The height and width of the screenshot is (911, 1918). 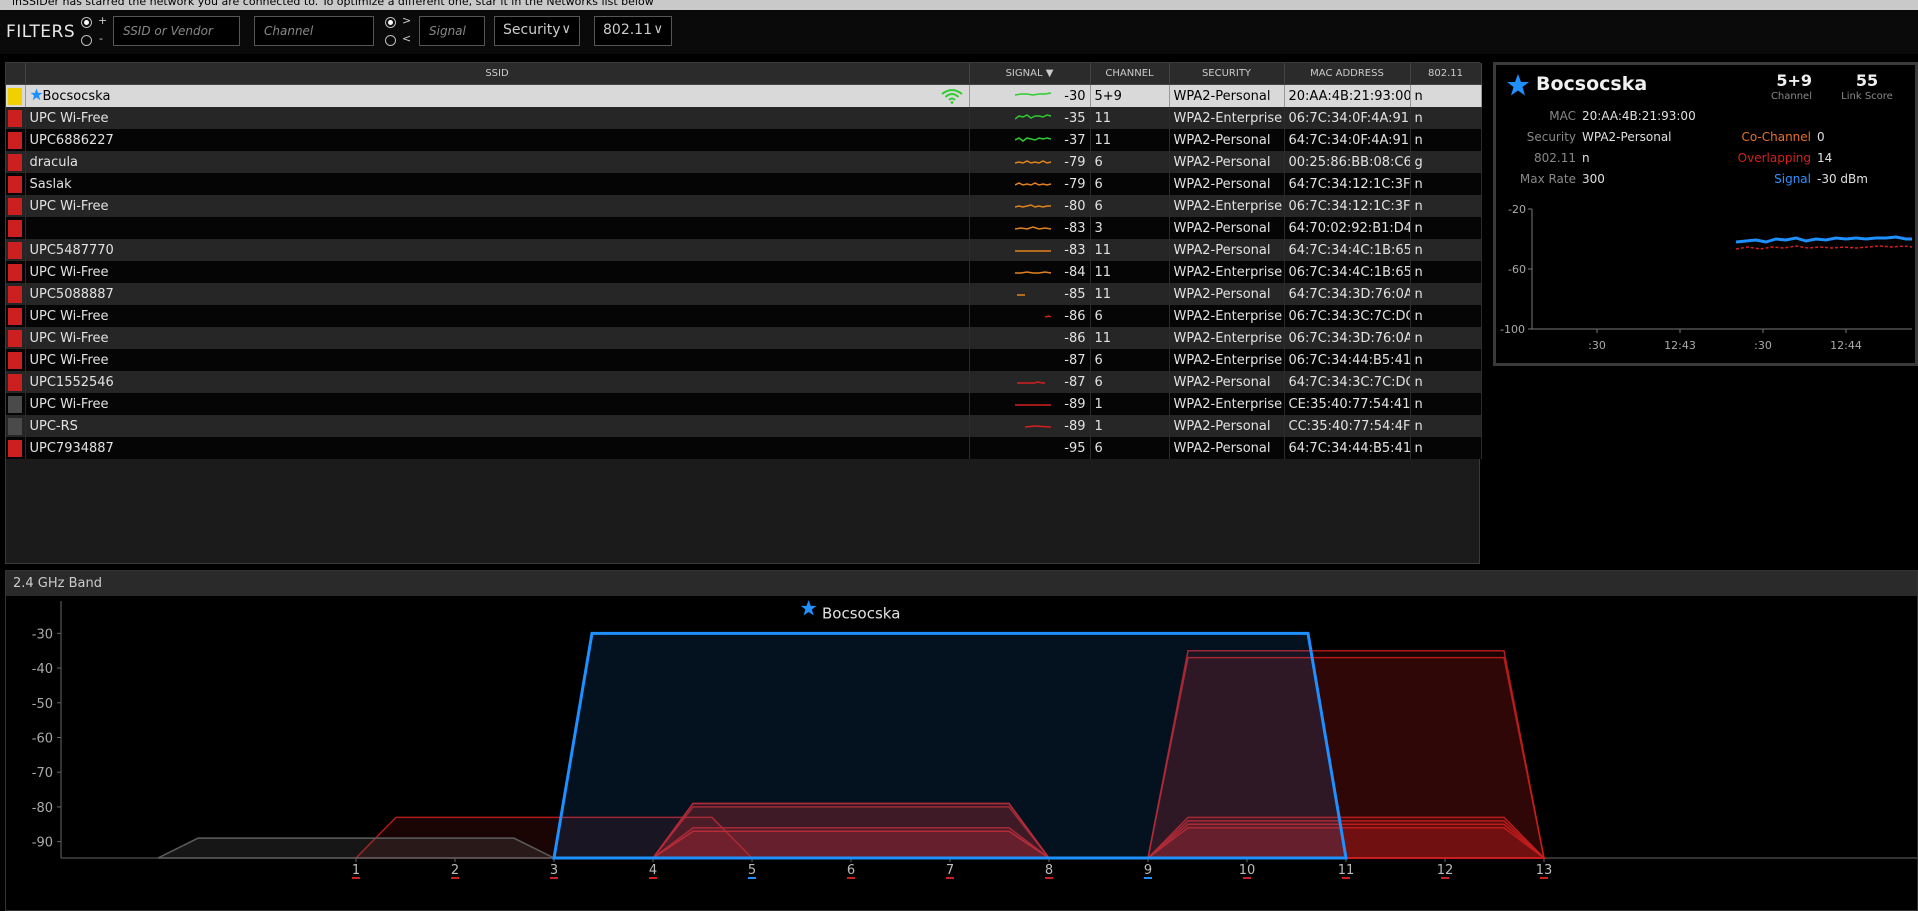 I want to click on cell-signal: -87, so click(x=1030, y=360).